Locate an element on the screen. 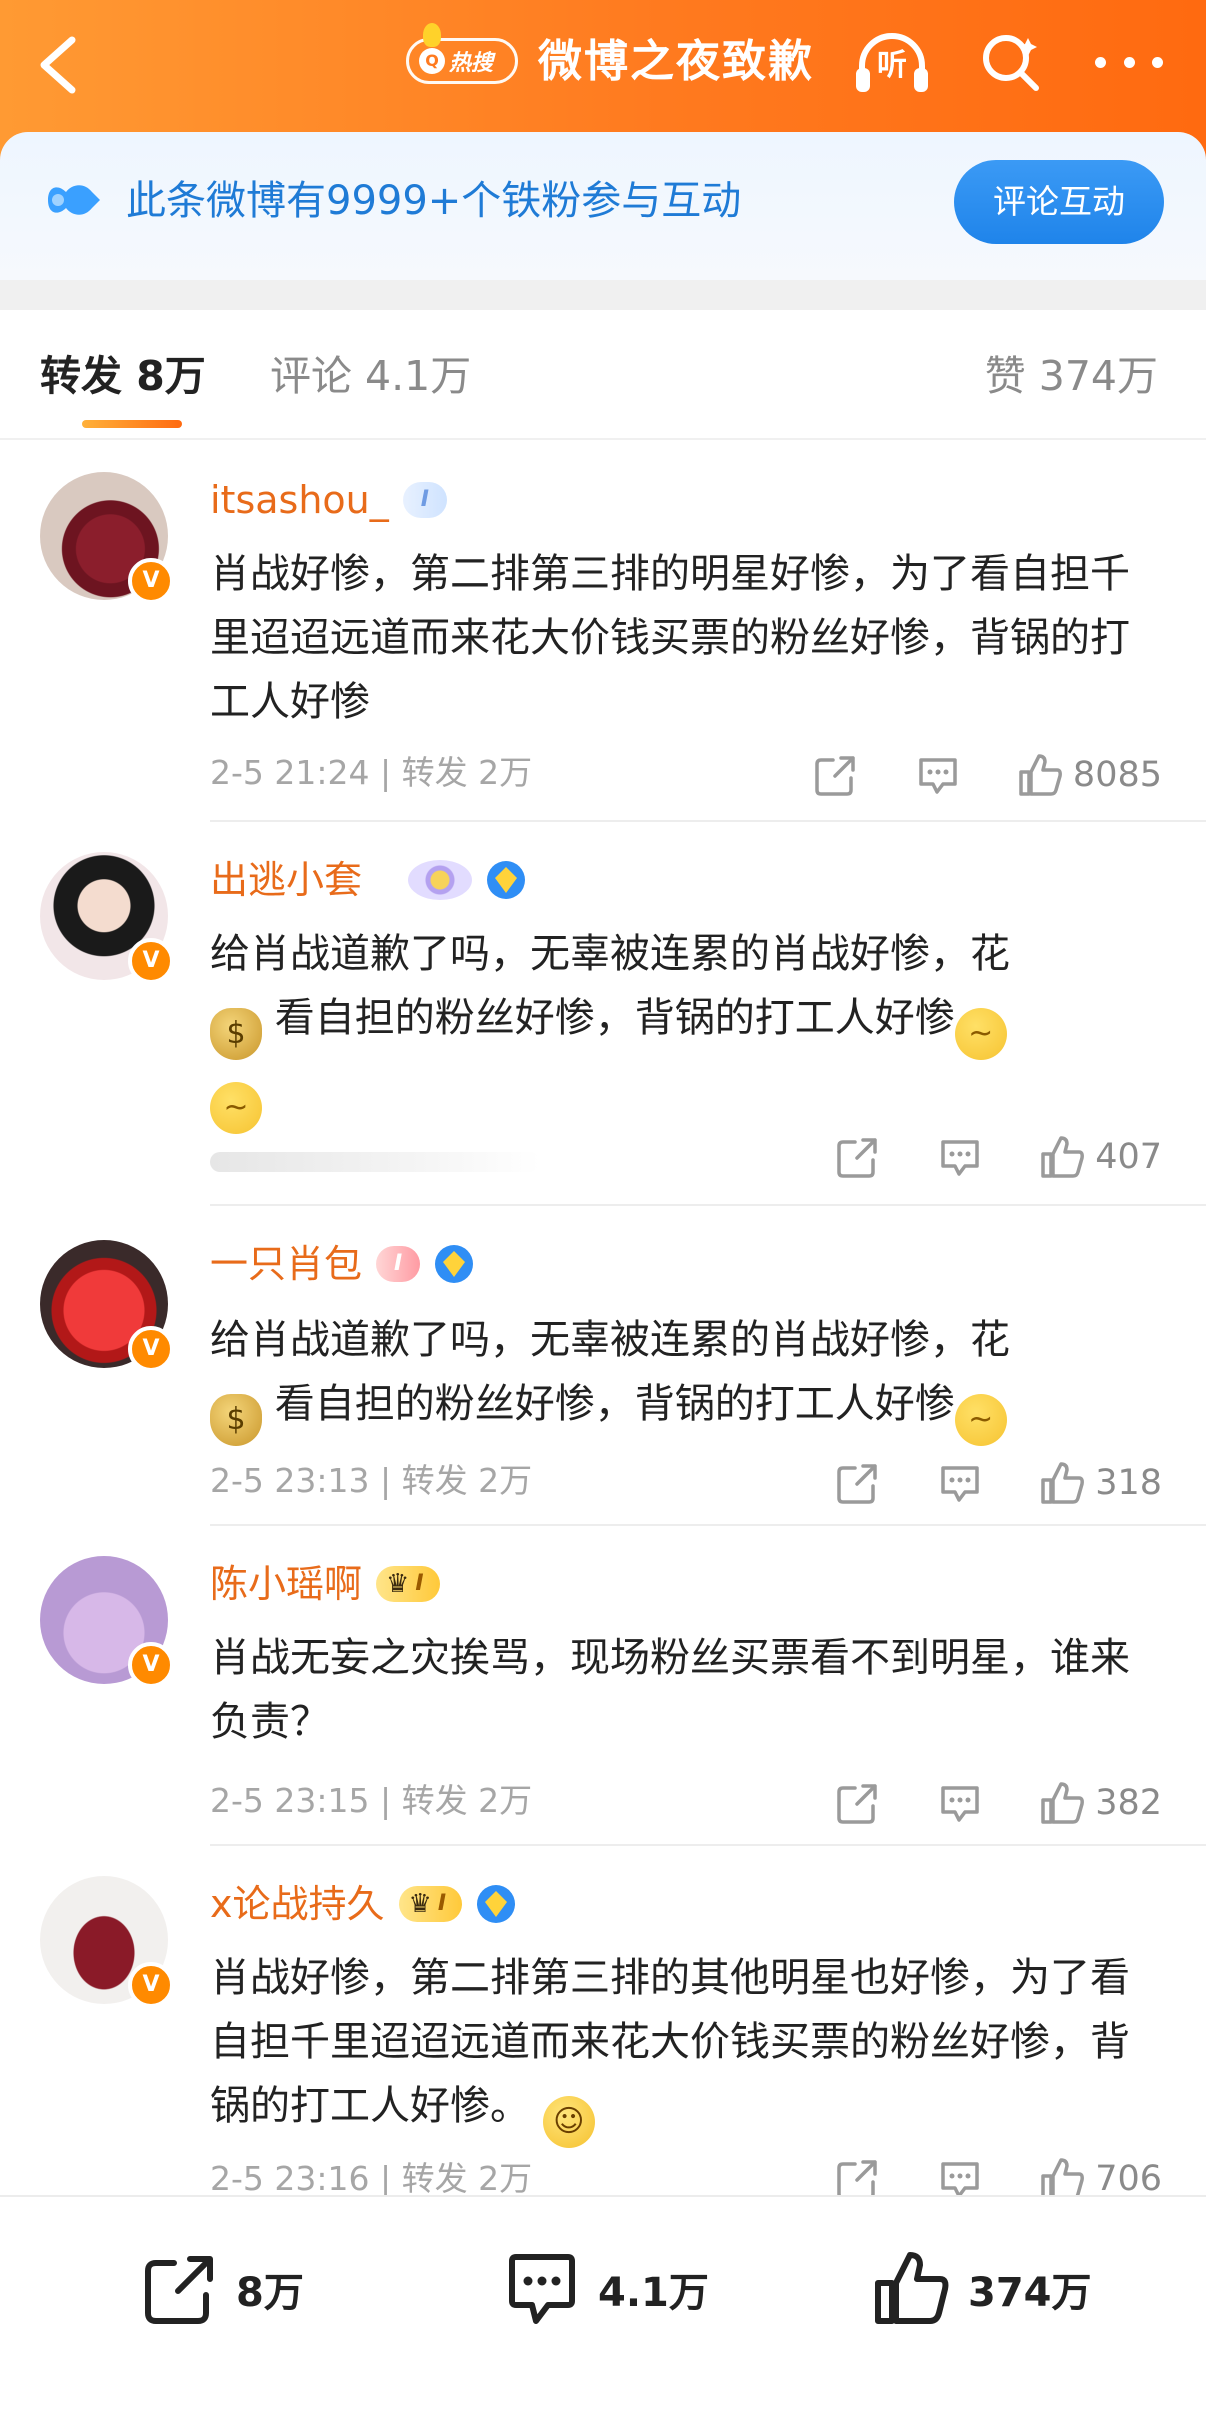 Image resolution: width=1206 pixels, height=2414 pixels. more-button is located at coordinates (1129, 62).